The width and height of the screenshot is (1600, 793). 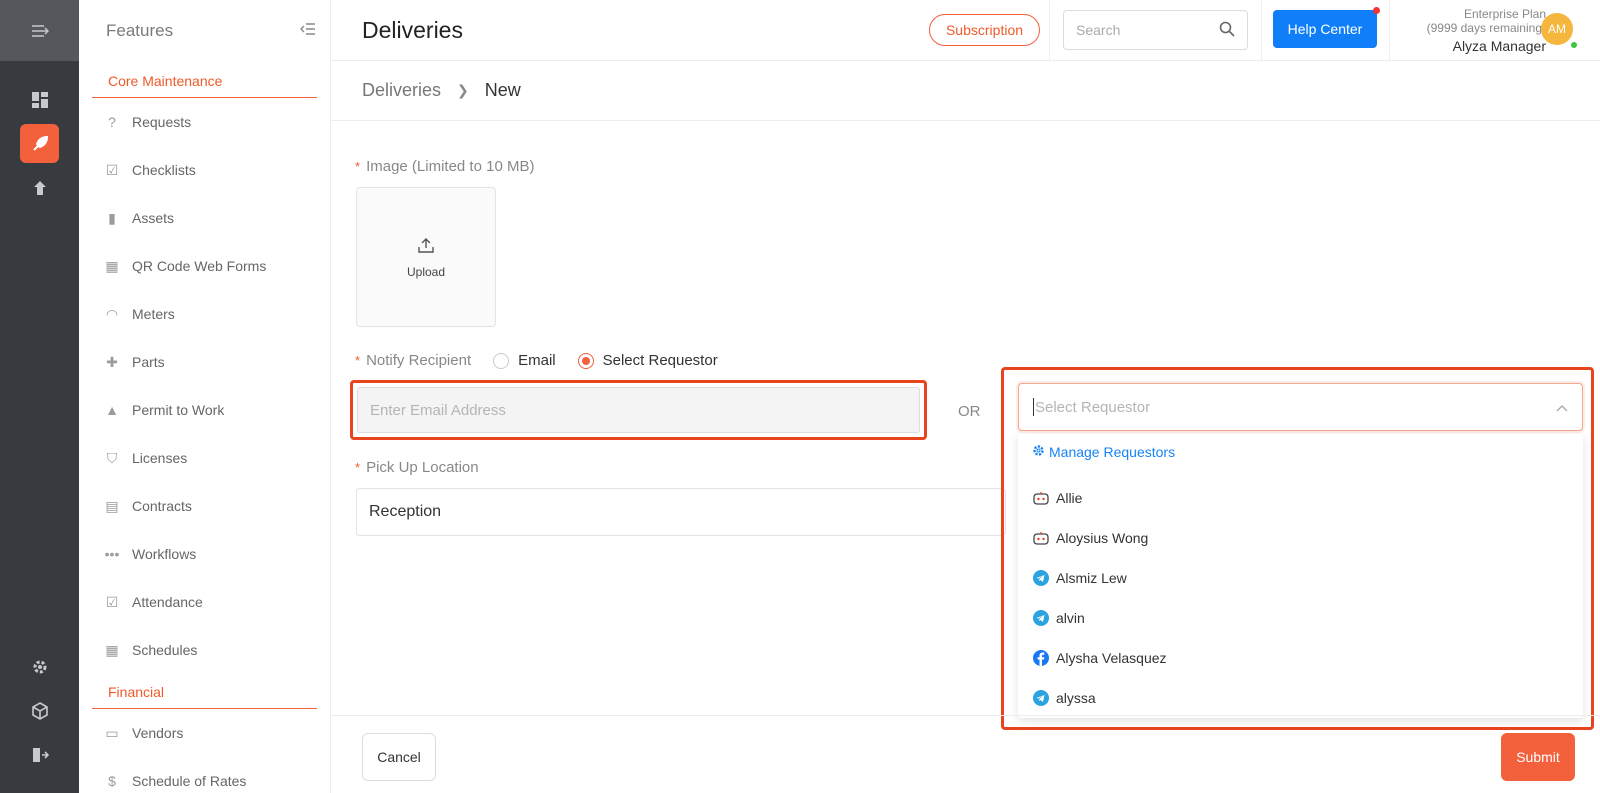 What do you see at coordinates (204, 458) in the screenshot?
I see `sidebar-item-licenses: ⛉ Licenses` at bounding box center [204, 458].